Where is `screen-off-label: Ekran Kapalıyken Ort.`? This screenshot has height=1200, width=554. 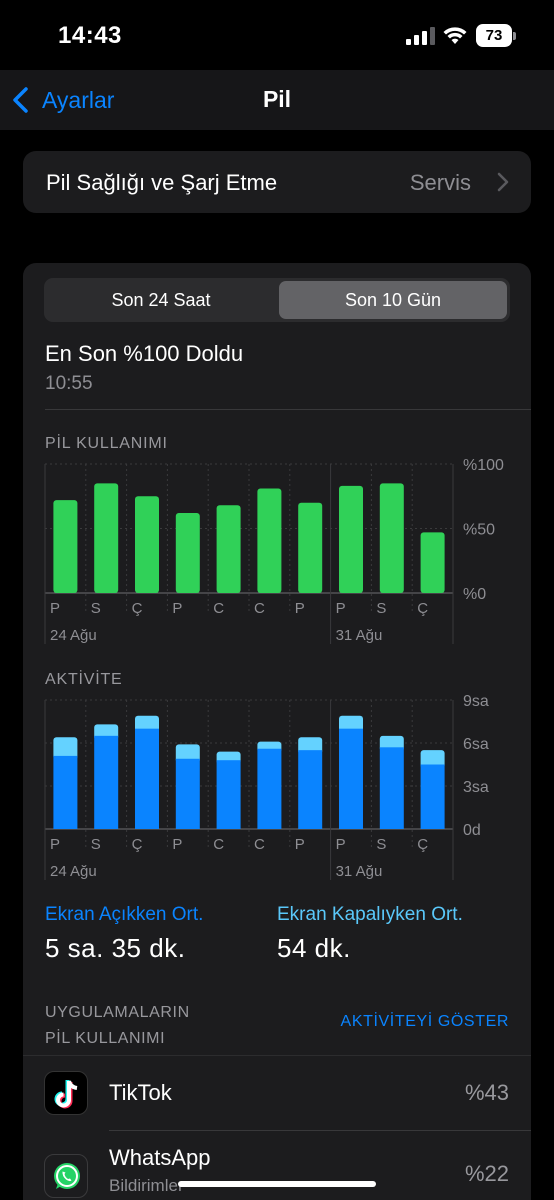 screen-off-label: Ekran Kapalıyken Ort. is located at coordinates (370, 914).